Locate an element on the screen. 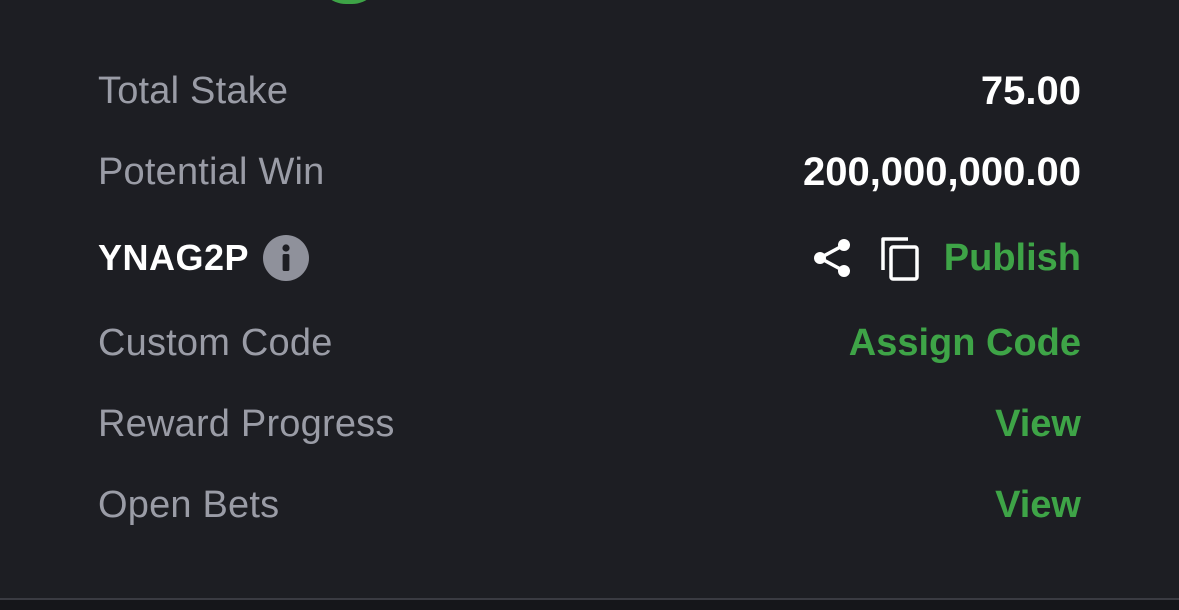 The height and width of the screenshot is (610, 1179). assign-code-button: Assign Code is located at coordinates (965, 343).